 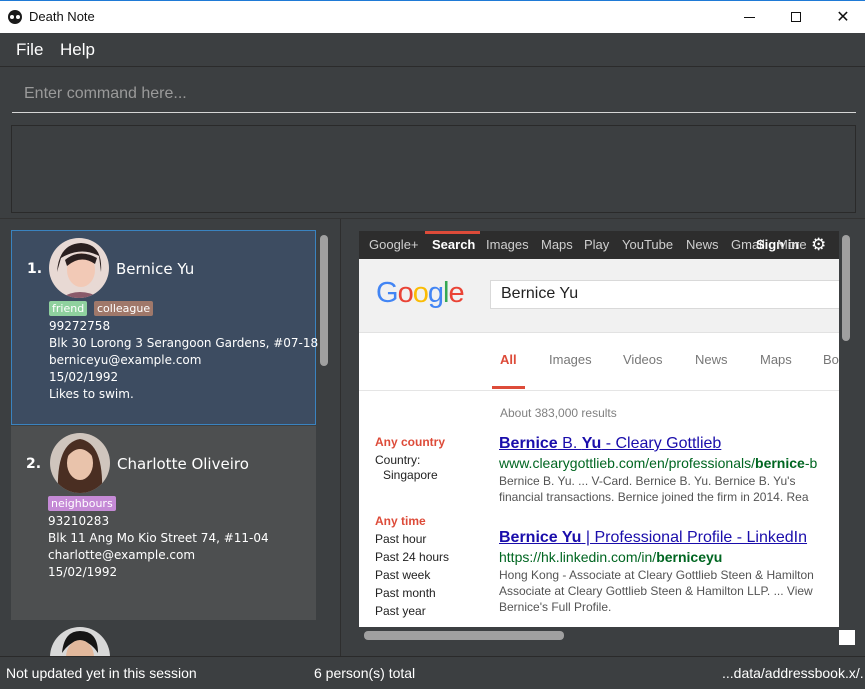 I want to click on result-snippet: Bernice's Full Profile., so click(x=555, y=607).